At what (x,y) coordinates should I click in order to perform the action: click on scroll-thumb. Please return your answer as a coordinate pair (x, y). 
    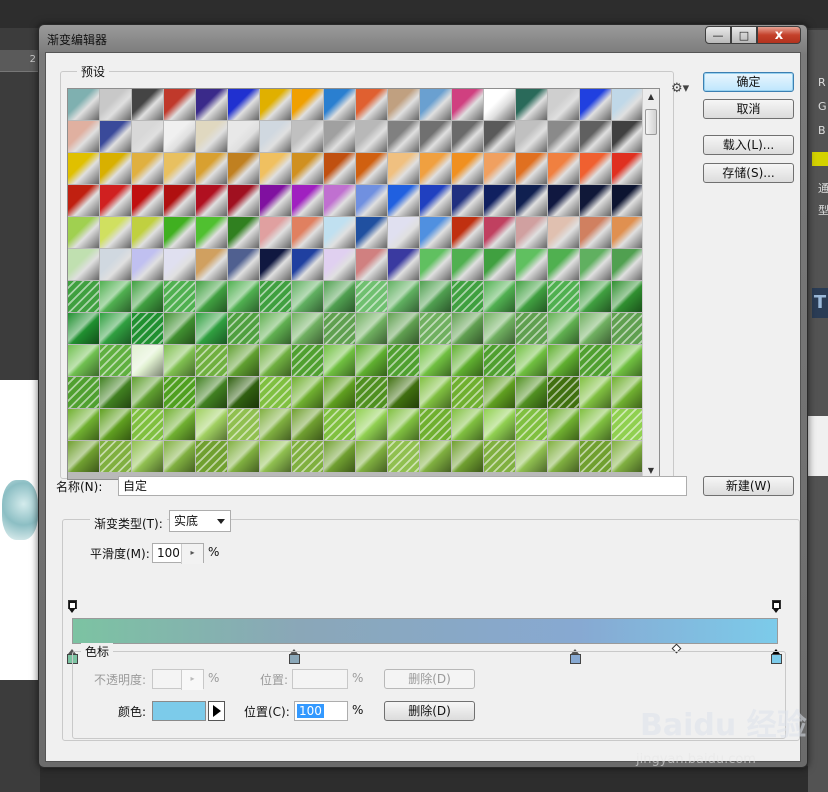
    Looking at the image, I should click on (651, 122).